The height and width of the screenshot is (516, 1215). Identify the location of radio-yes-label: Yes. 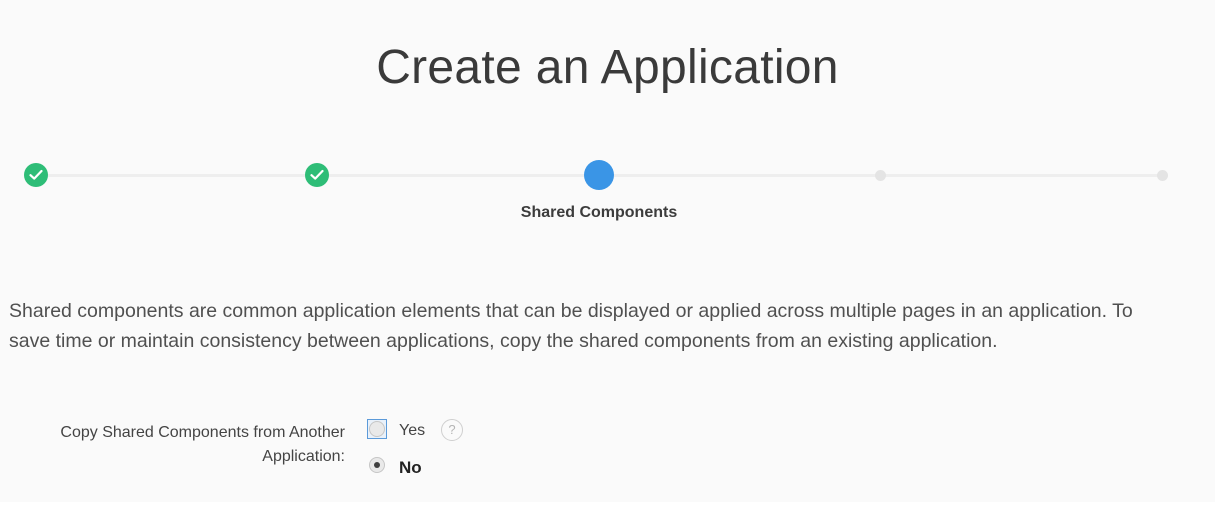
(412, 431).